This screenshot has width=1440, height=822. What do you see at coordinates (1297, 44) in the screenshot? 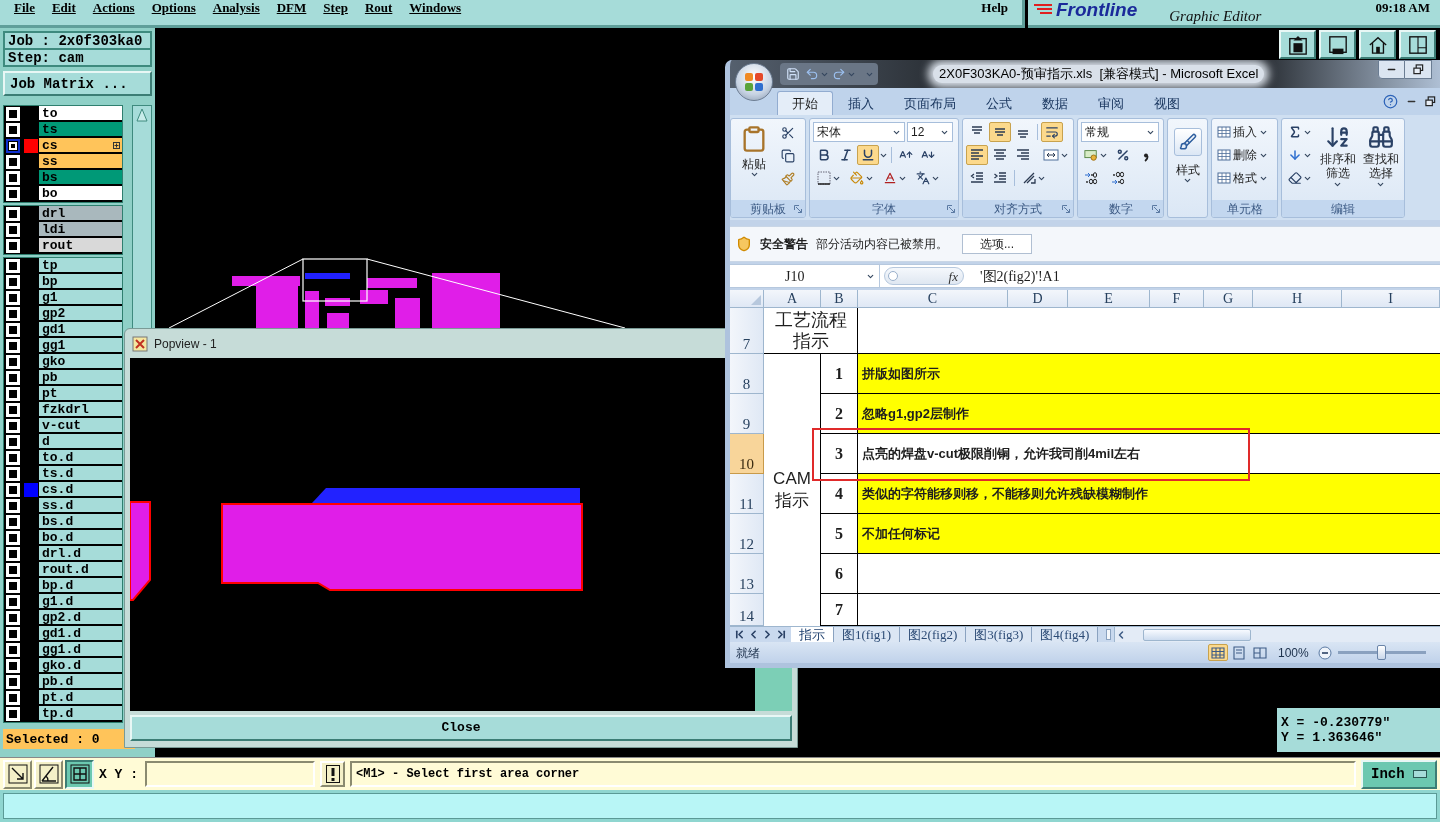
I see `export-button` at bounding box center [1297, 44].